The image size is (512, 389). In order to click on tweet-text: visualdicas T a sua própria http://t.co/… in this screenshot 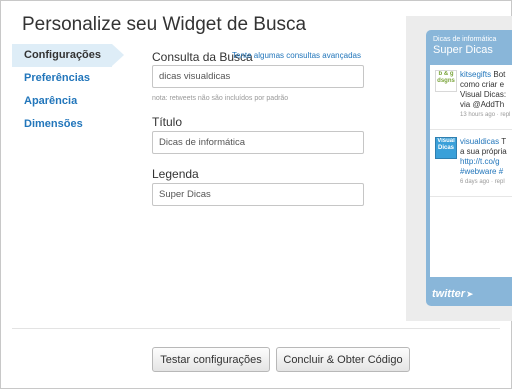, I will do `click(483, 162)`.